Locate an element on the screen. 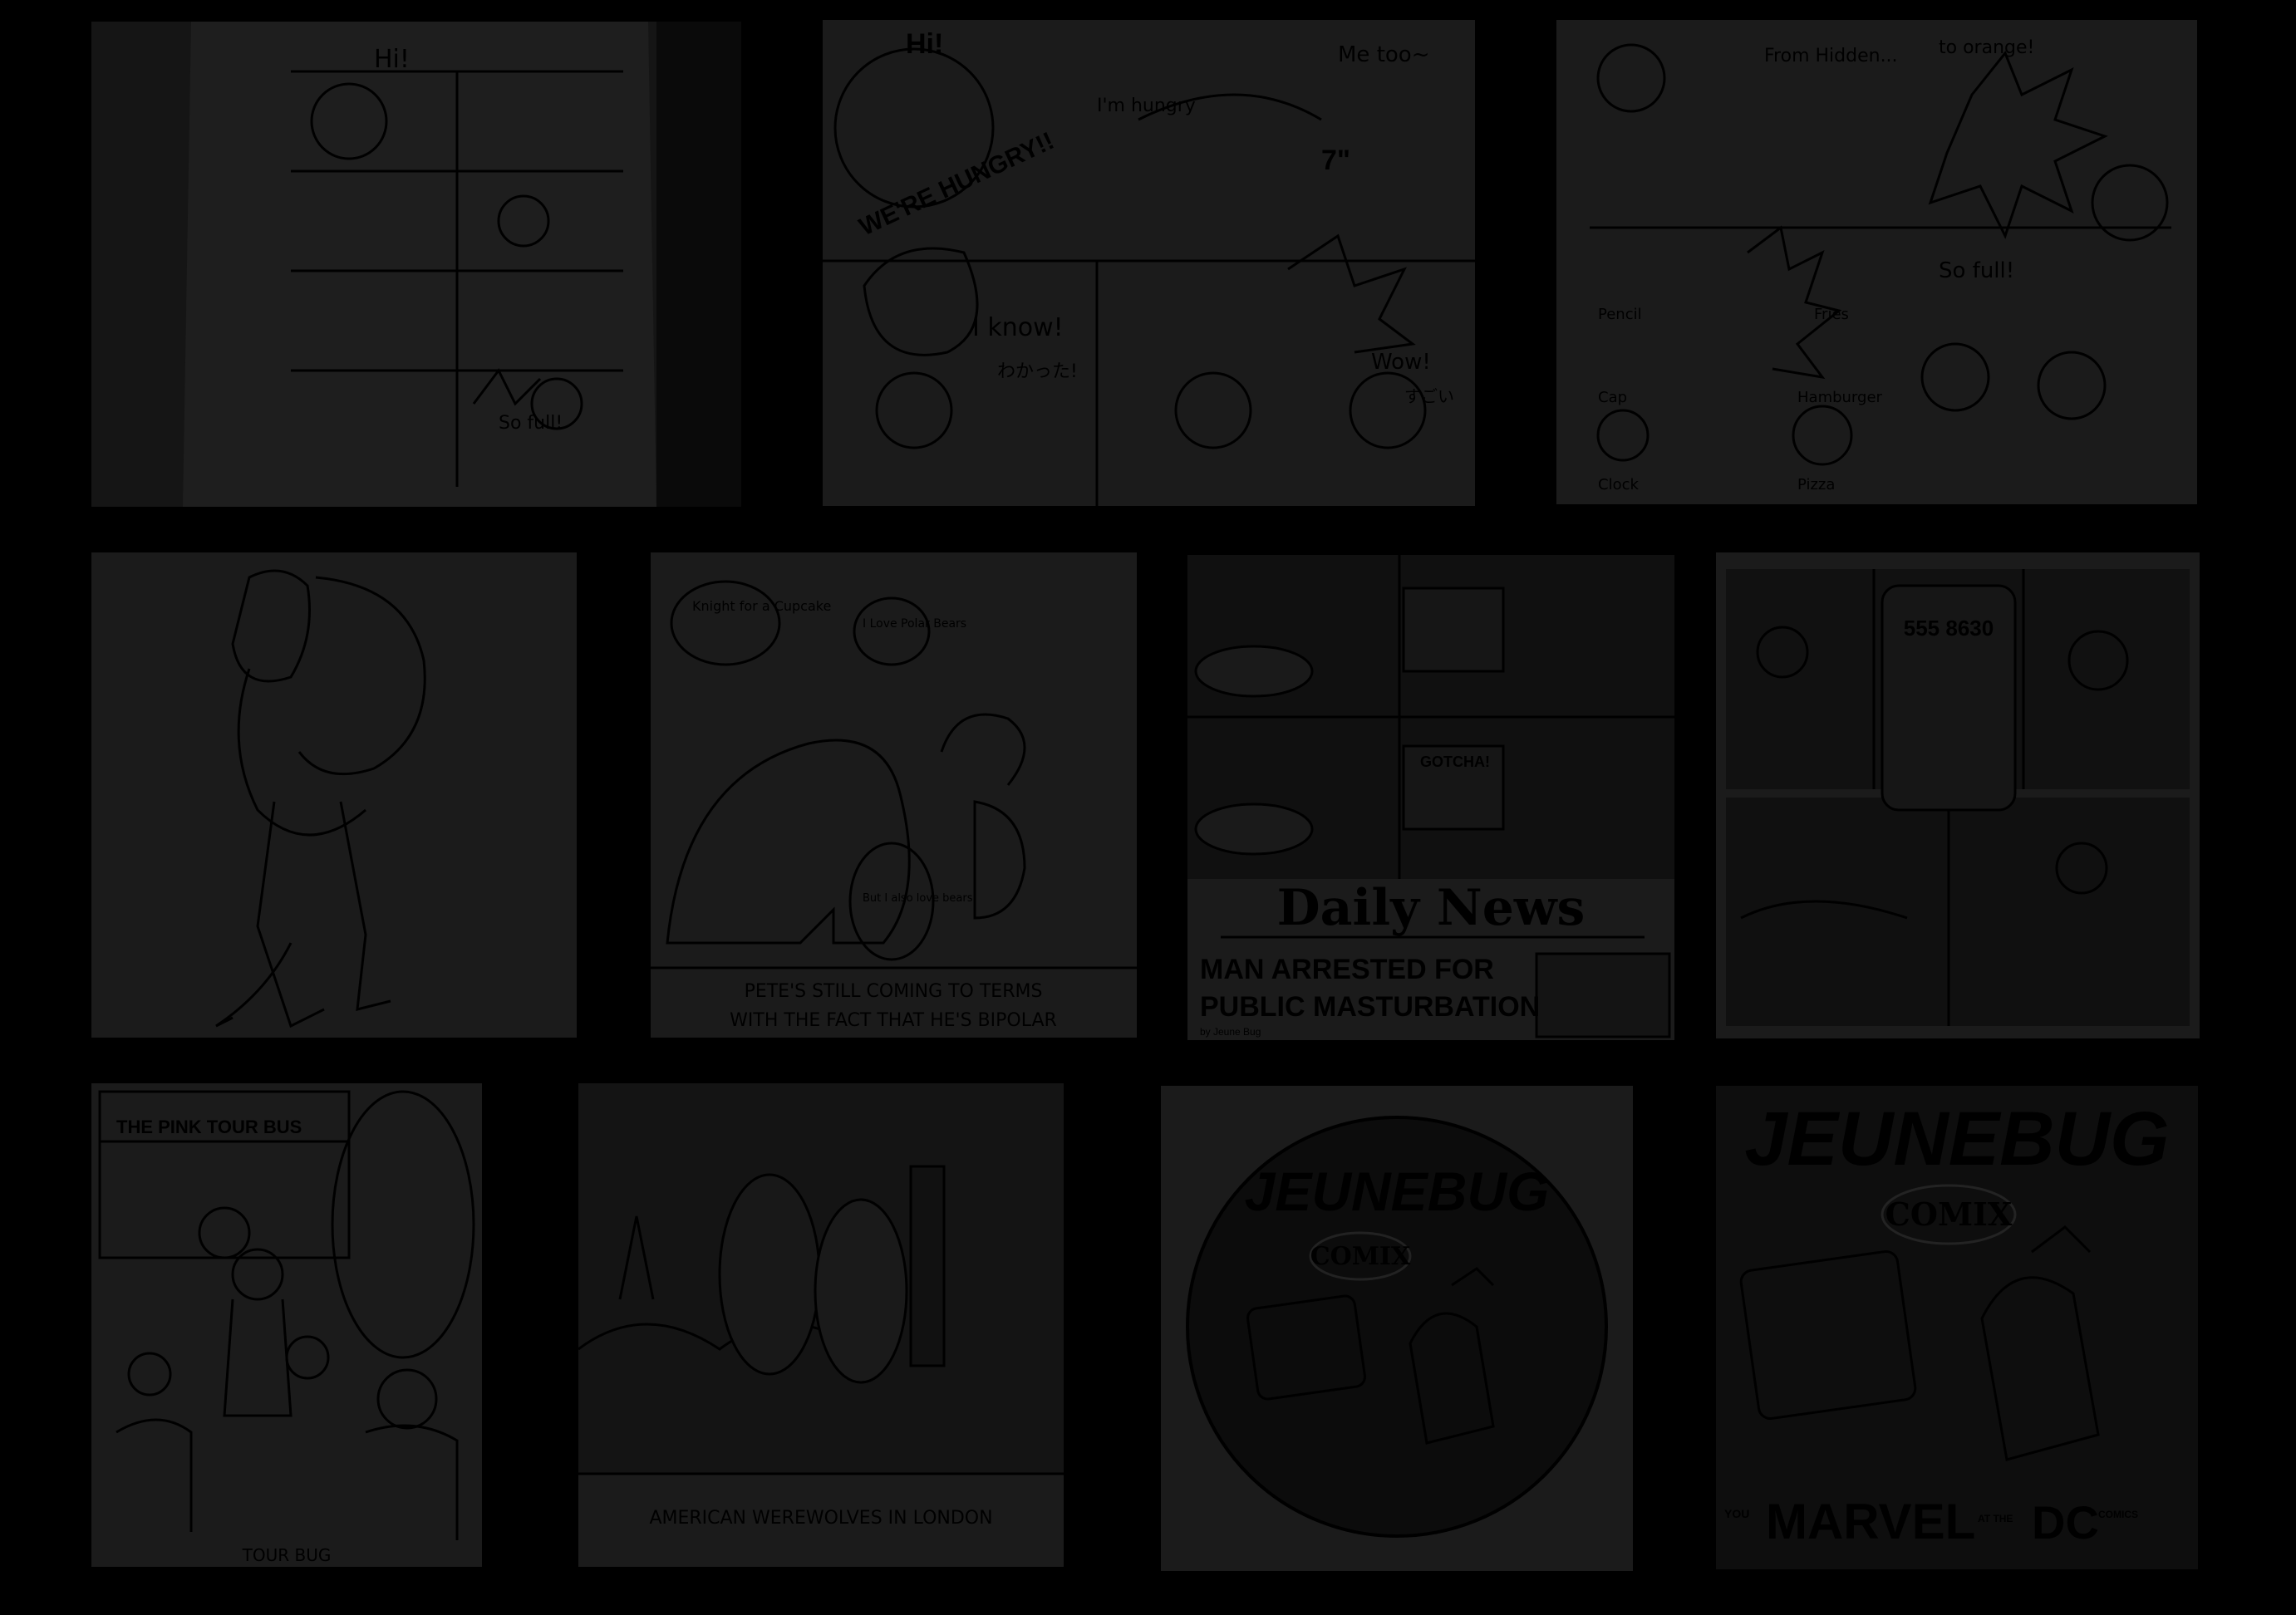  tile-text: TOUR BUG is located at coordinates (287, 1555).